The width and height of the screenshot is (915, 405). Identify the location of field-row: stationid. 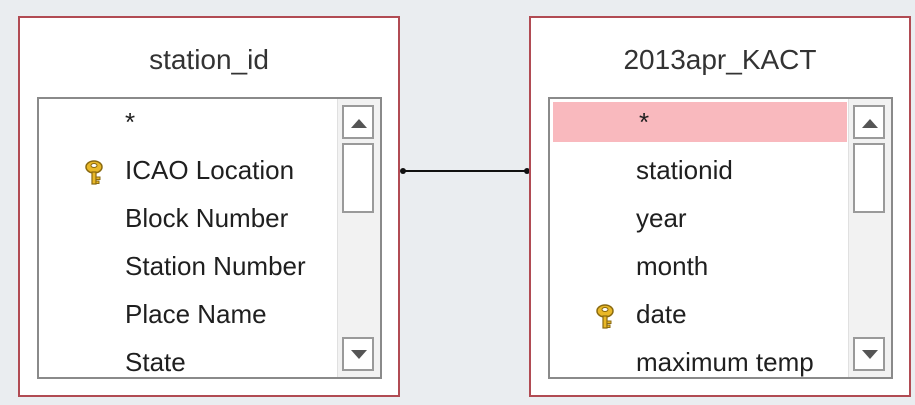
(699, 170).